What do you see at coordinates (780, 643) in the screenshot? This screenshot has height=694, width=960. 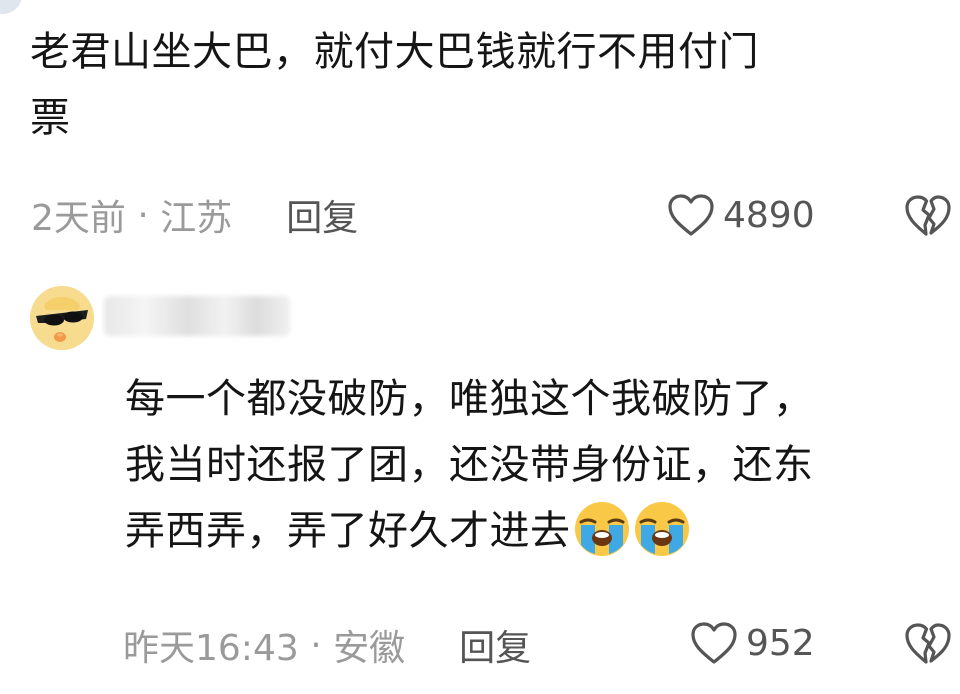 I see `comment-2-like-count: 952` at bounding box center [780, 643].